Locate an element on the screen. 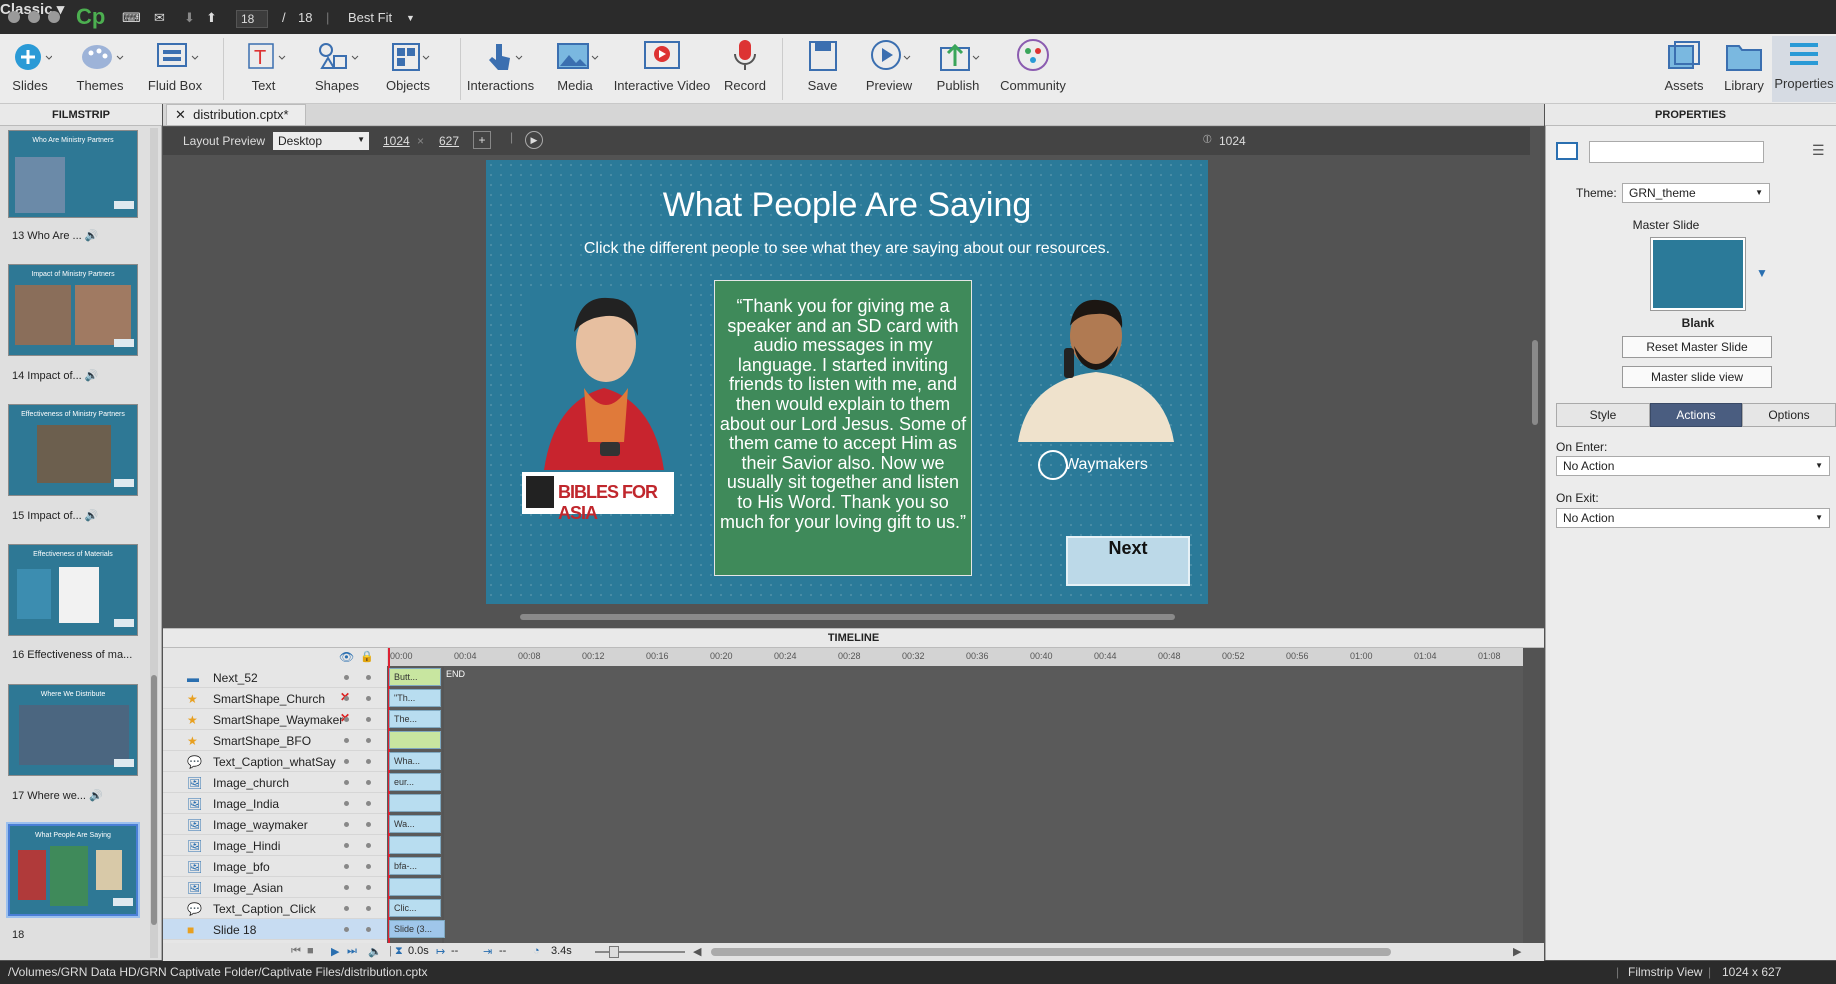 The height and width of the screenshot is (984, 1836). zoom-window-button is located at coordinates (54, 17).